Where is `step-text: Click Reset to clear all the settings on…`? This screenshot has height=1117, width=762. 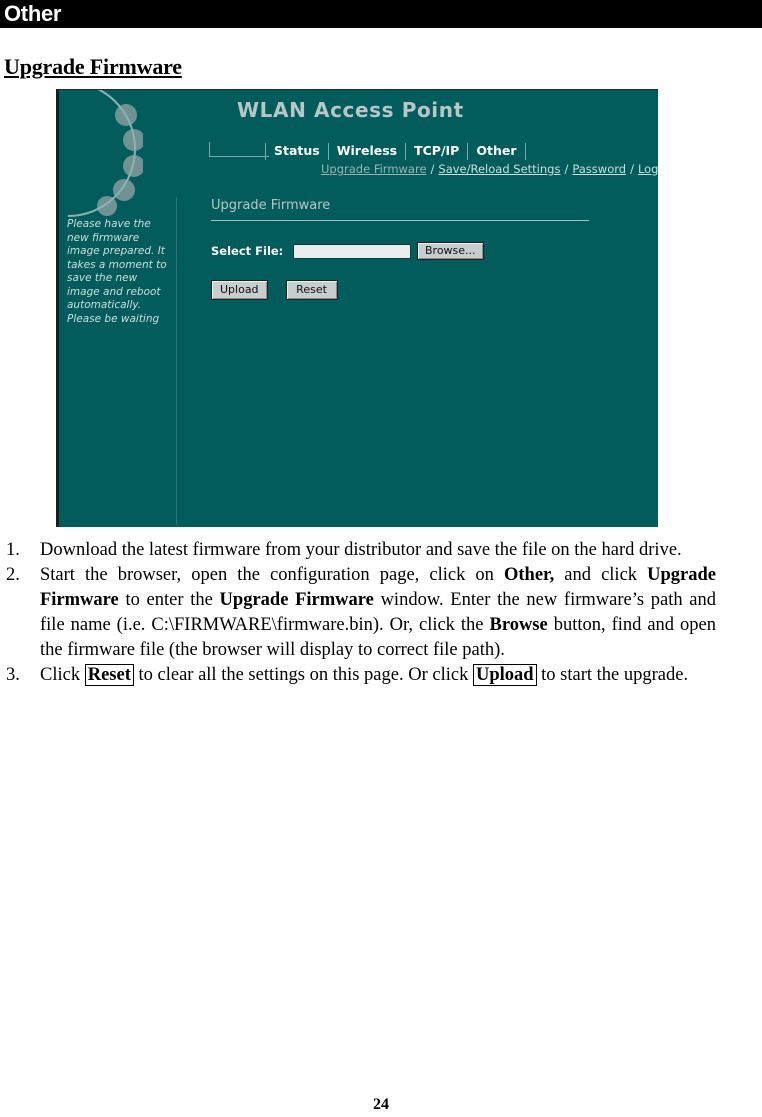
step-text: Click Reset to clear all the settings on… is located at coordinates (401, 675).